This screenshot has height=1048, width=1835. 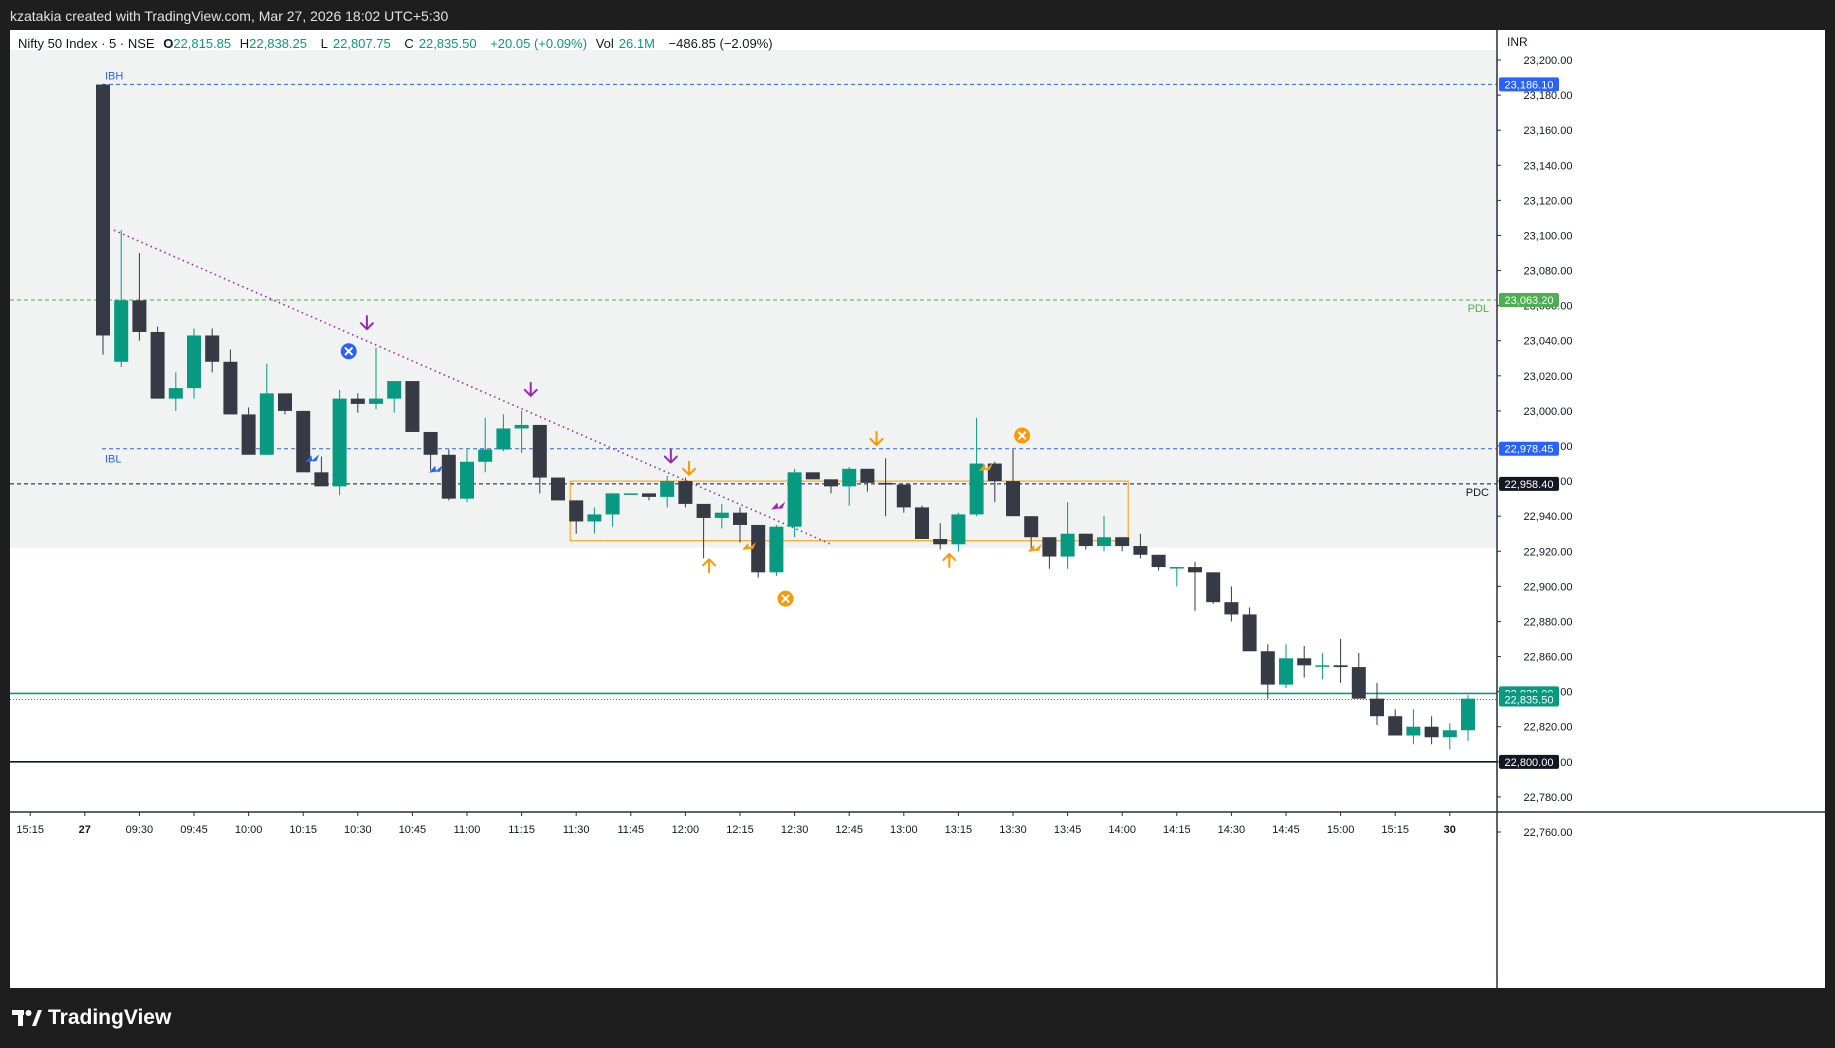 What do you see at coordinates (1068, 830) in the screenshot?
I see `time-tick-label: 13:45` at bounding box center [1068, 830].